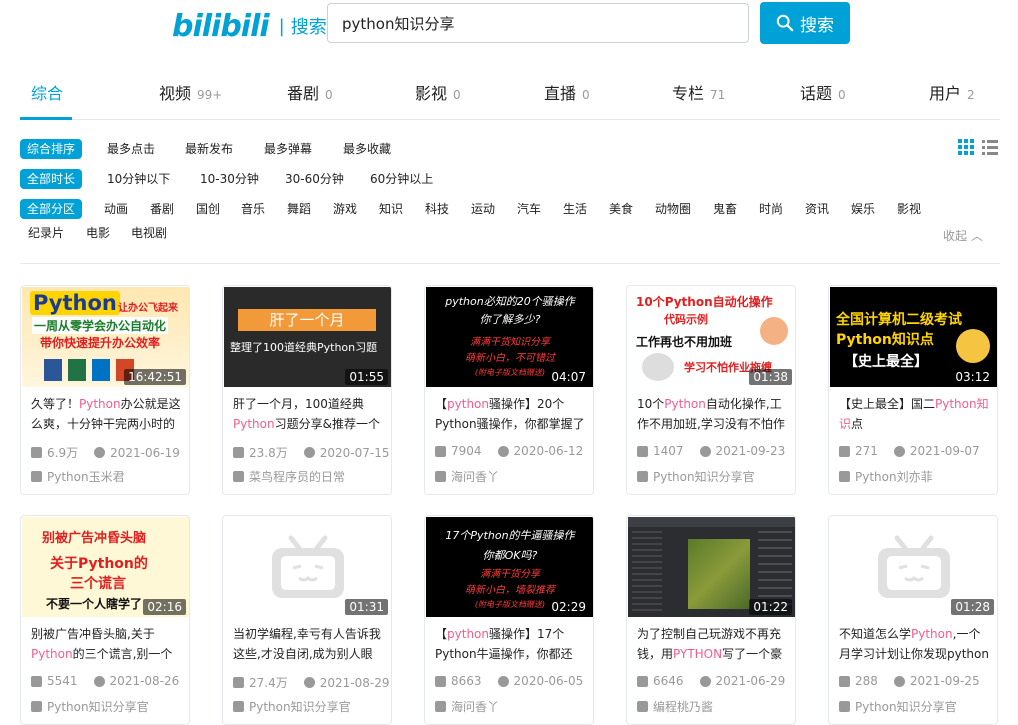 This screenshot has width=1018, height=725. I want to click on filter-zone-item: 时尚, so click(771, 209).